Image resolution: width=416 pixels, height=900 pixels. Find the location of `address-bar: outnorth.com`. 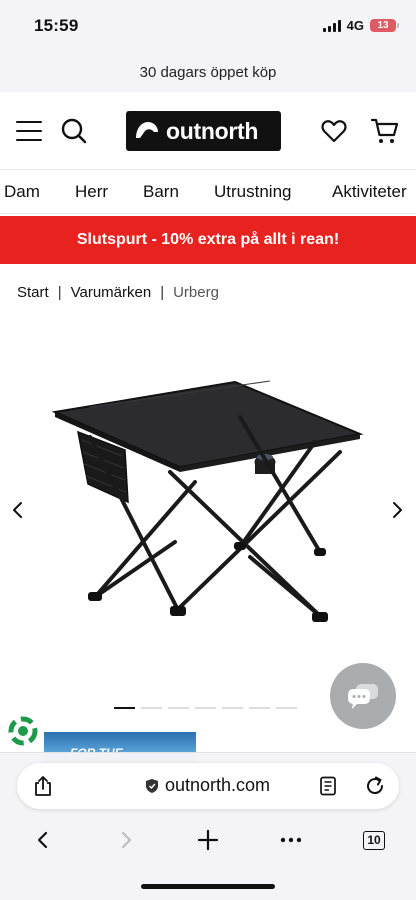

address-bar: outnorth.com is located at coordinates (208, 786).